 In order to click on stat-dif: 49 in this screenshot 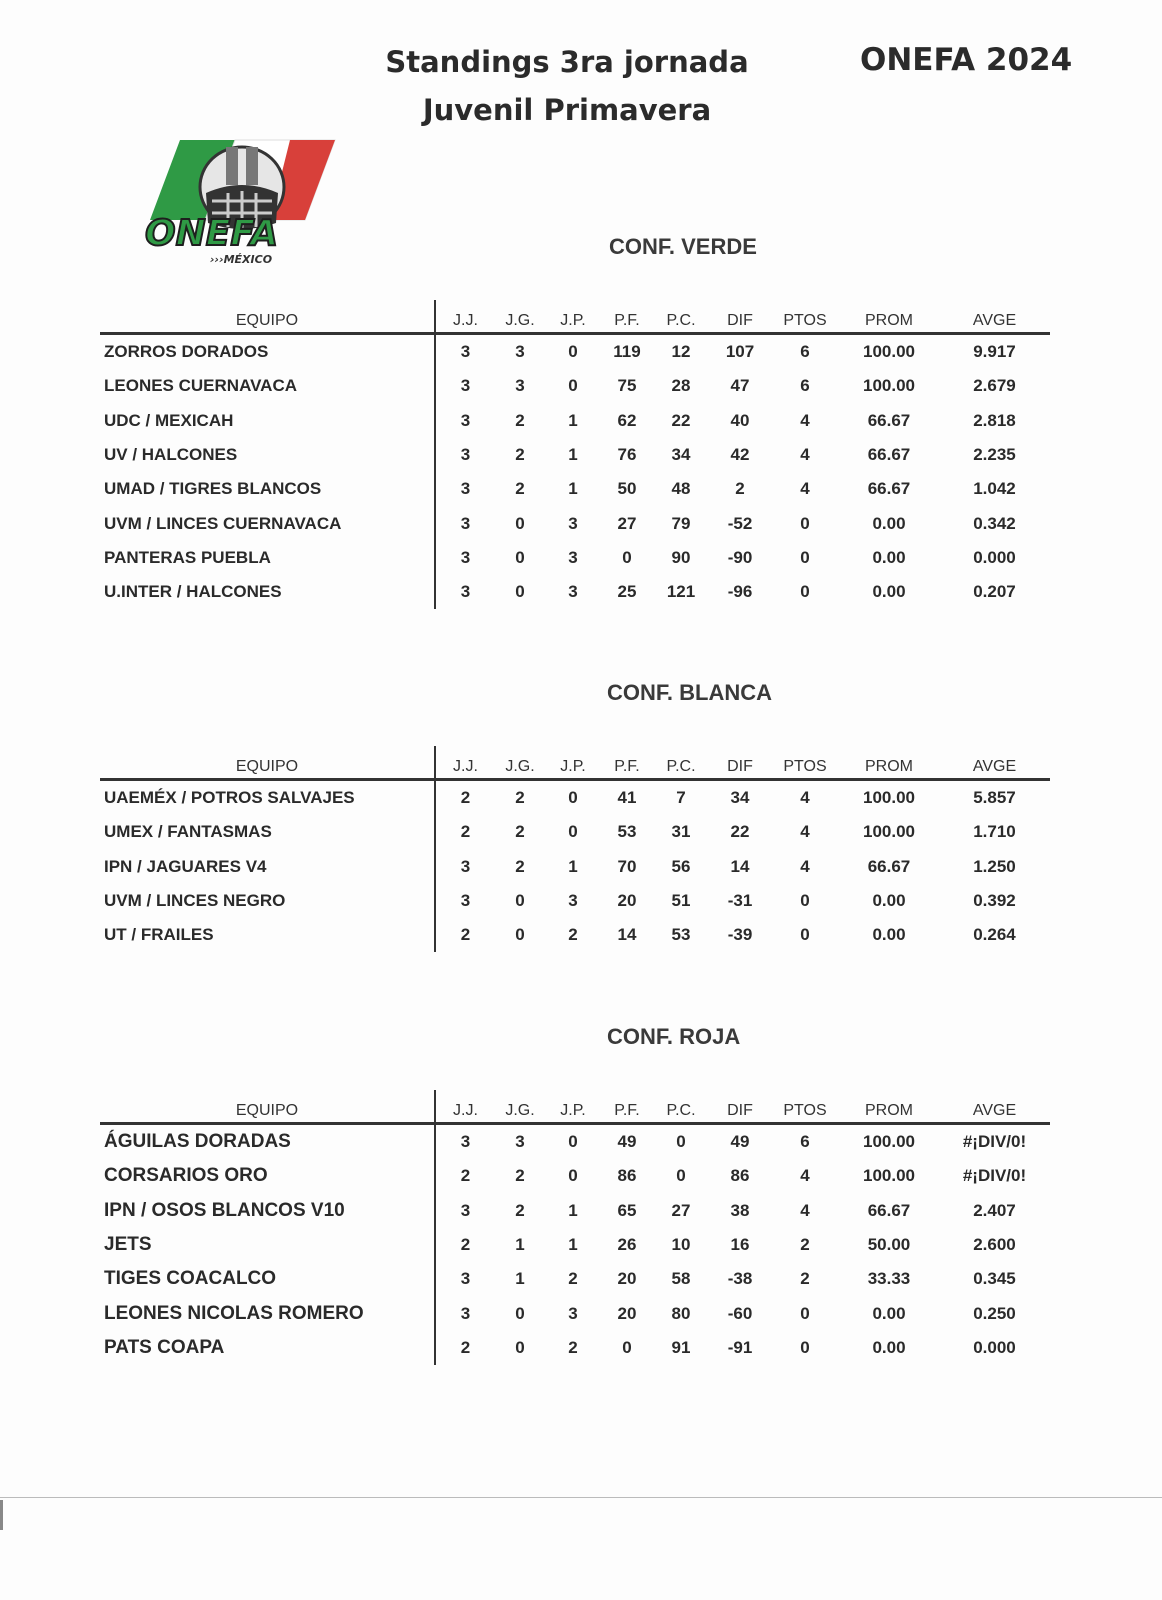, I will do `click(740, 1142)`.